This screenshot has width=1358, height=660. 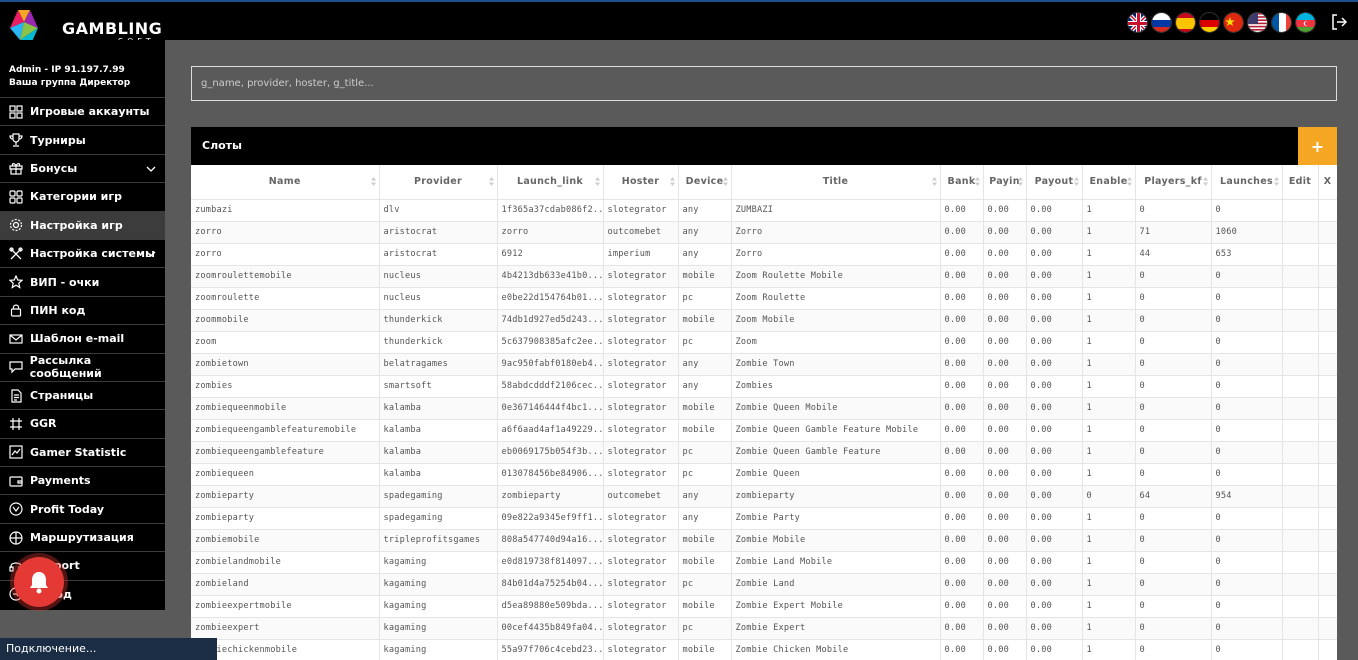 I want to click on column-header-provider: Provider, so click(x=438, y=182).